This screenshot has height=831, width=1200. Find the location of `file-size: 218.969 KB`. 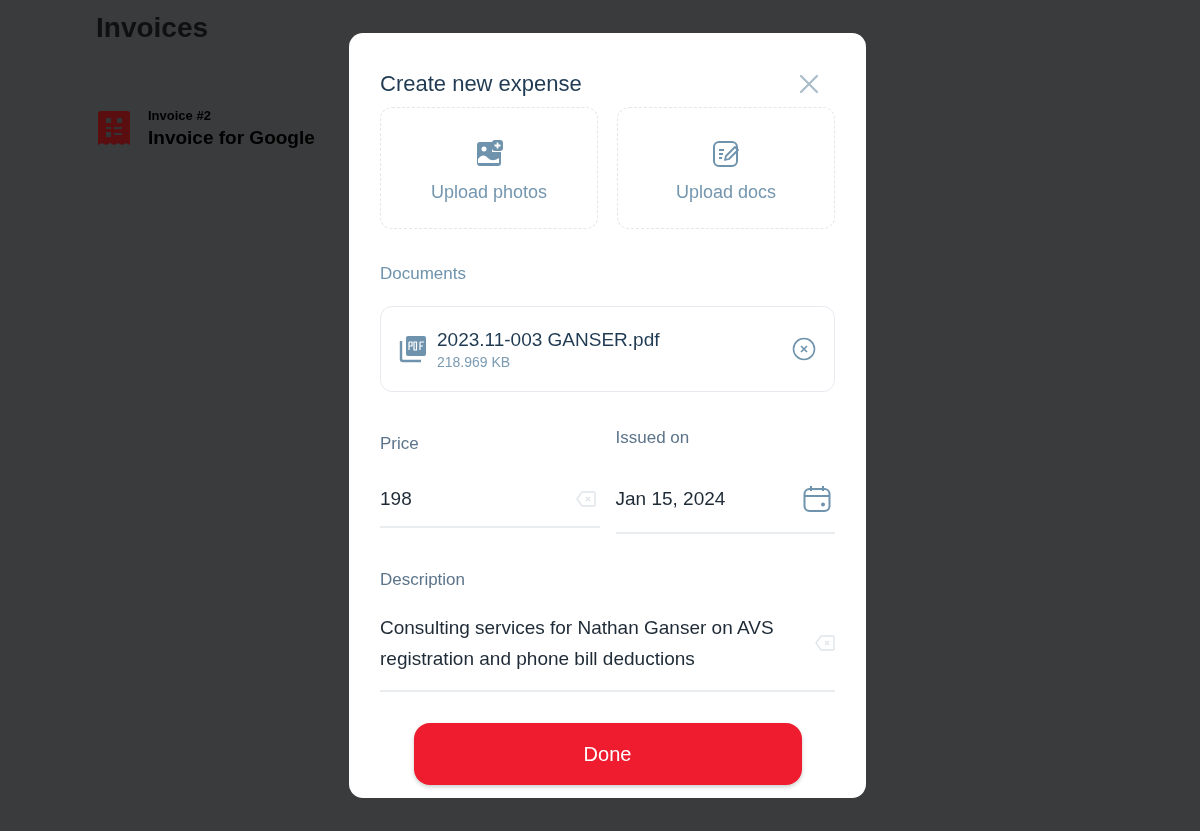

file-size: 218.969 KB is located at coordinates (474, 361).